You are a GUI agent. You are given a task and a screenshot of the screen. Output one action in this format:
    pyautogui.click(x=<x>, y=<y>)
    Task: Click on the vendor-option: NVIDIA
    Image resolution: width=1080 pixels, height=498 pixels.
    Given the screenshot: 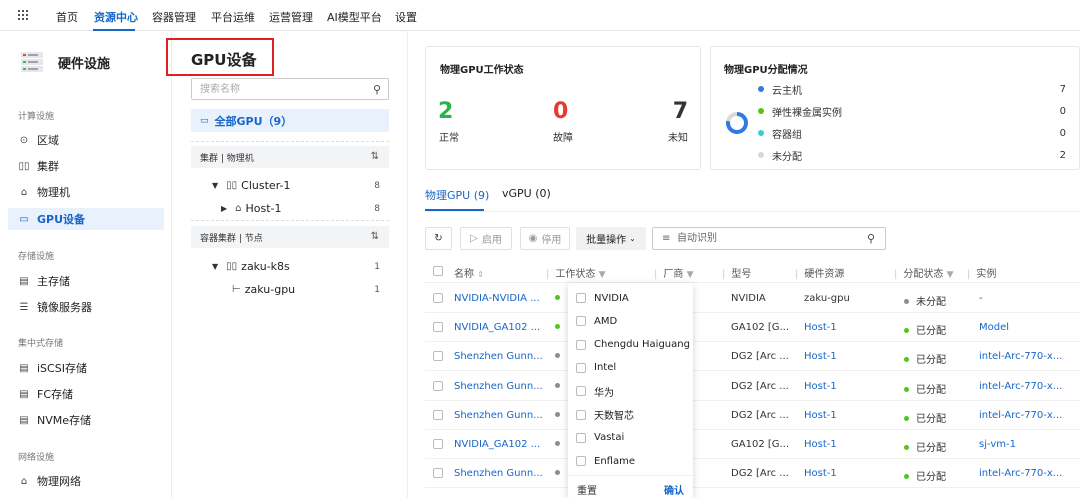 What is the action you would take?
    pyautogui.click(x=602, y=298)
    